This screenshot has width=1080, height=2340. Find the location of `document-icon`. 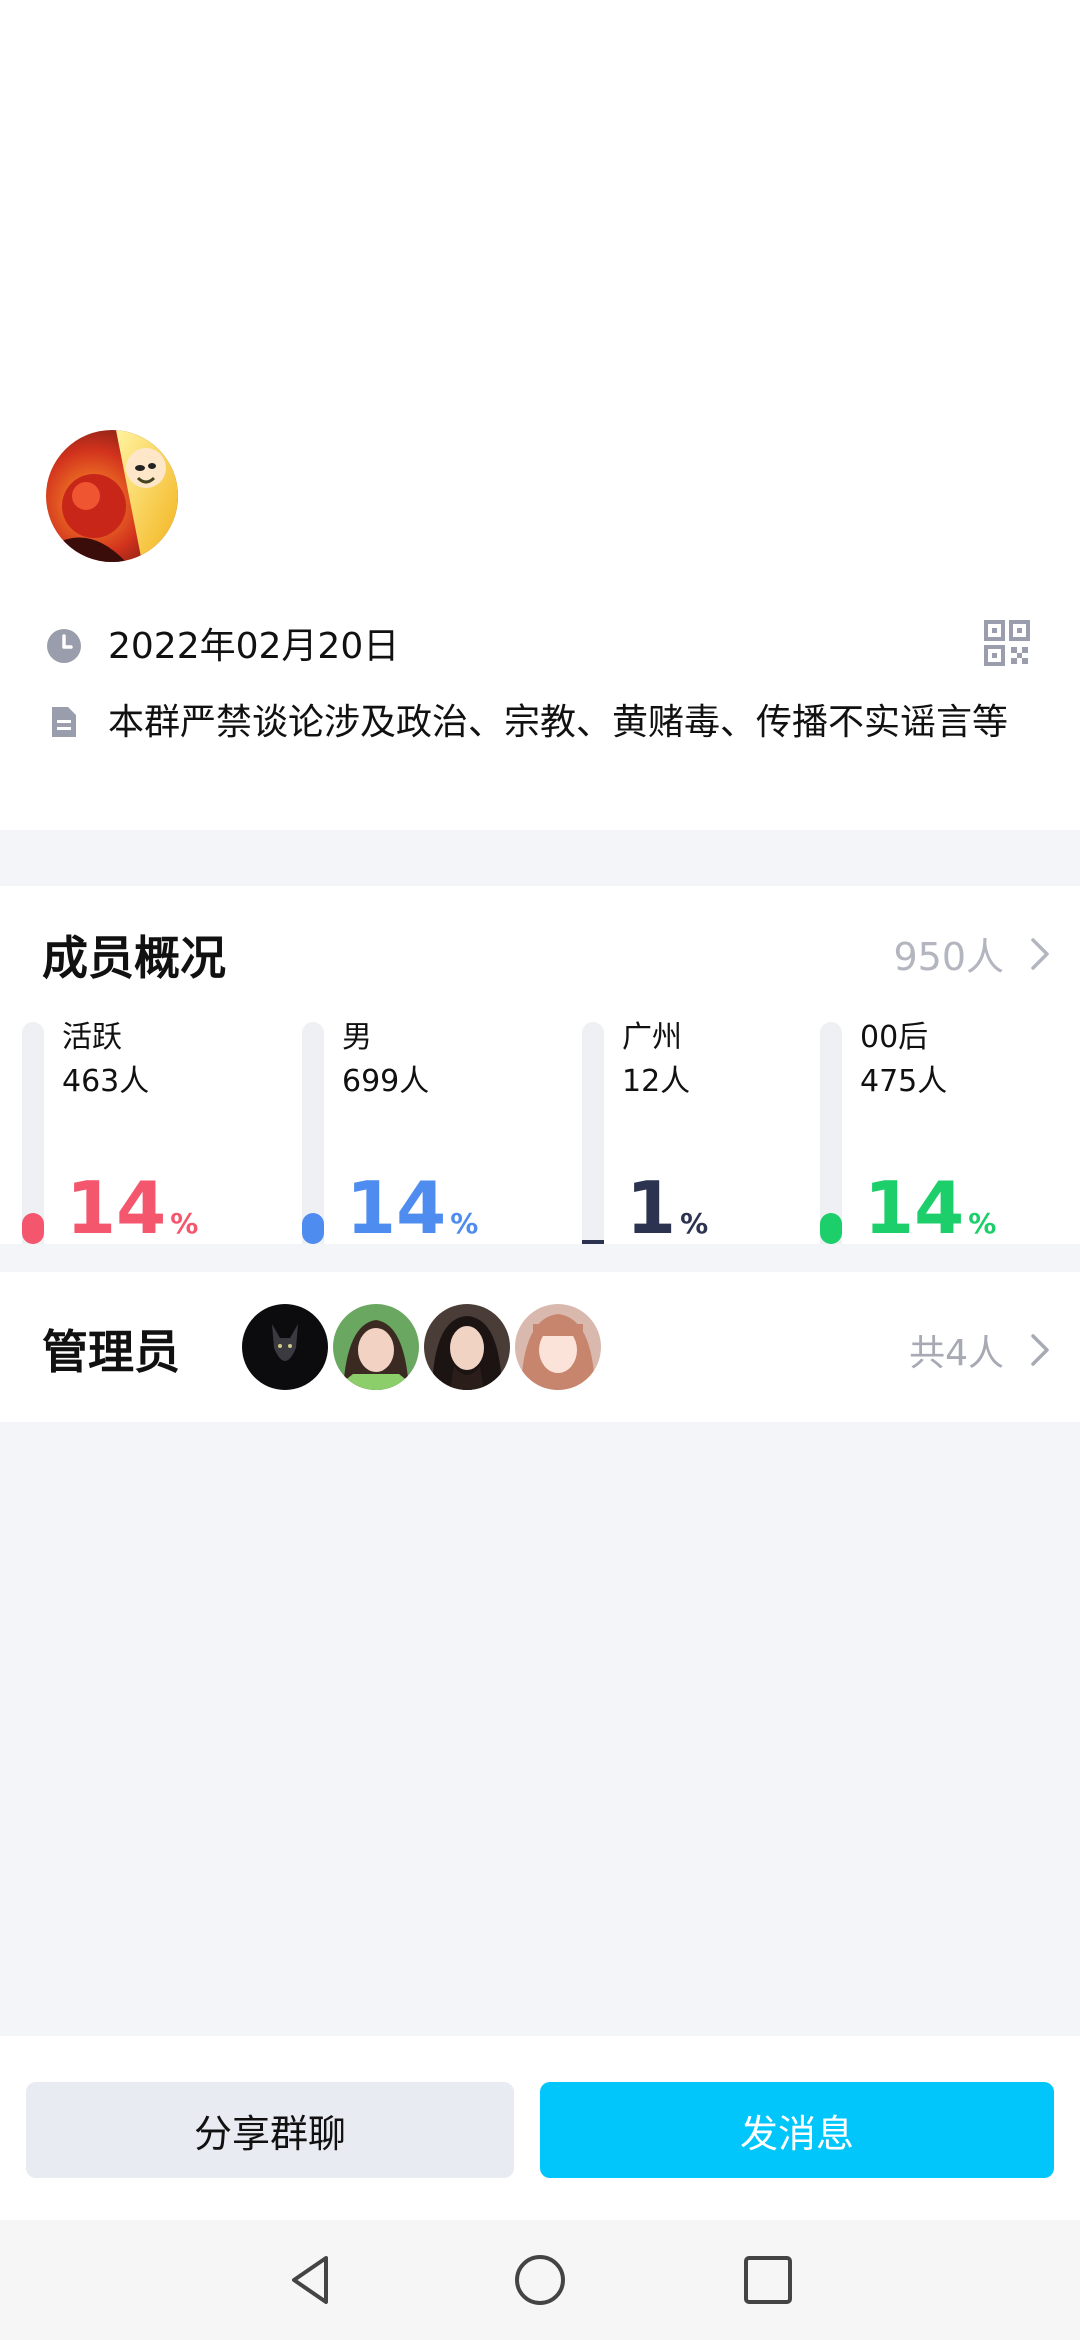

document-icon is located at coordinates (64, 722).